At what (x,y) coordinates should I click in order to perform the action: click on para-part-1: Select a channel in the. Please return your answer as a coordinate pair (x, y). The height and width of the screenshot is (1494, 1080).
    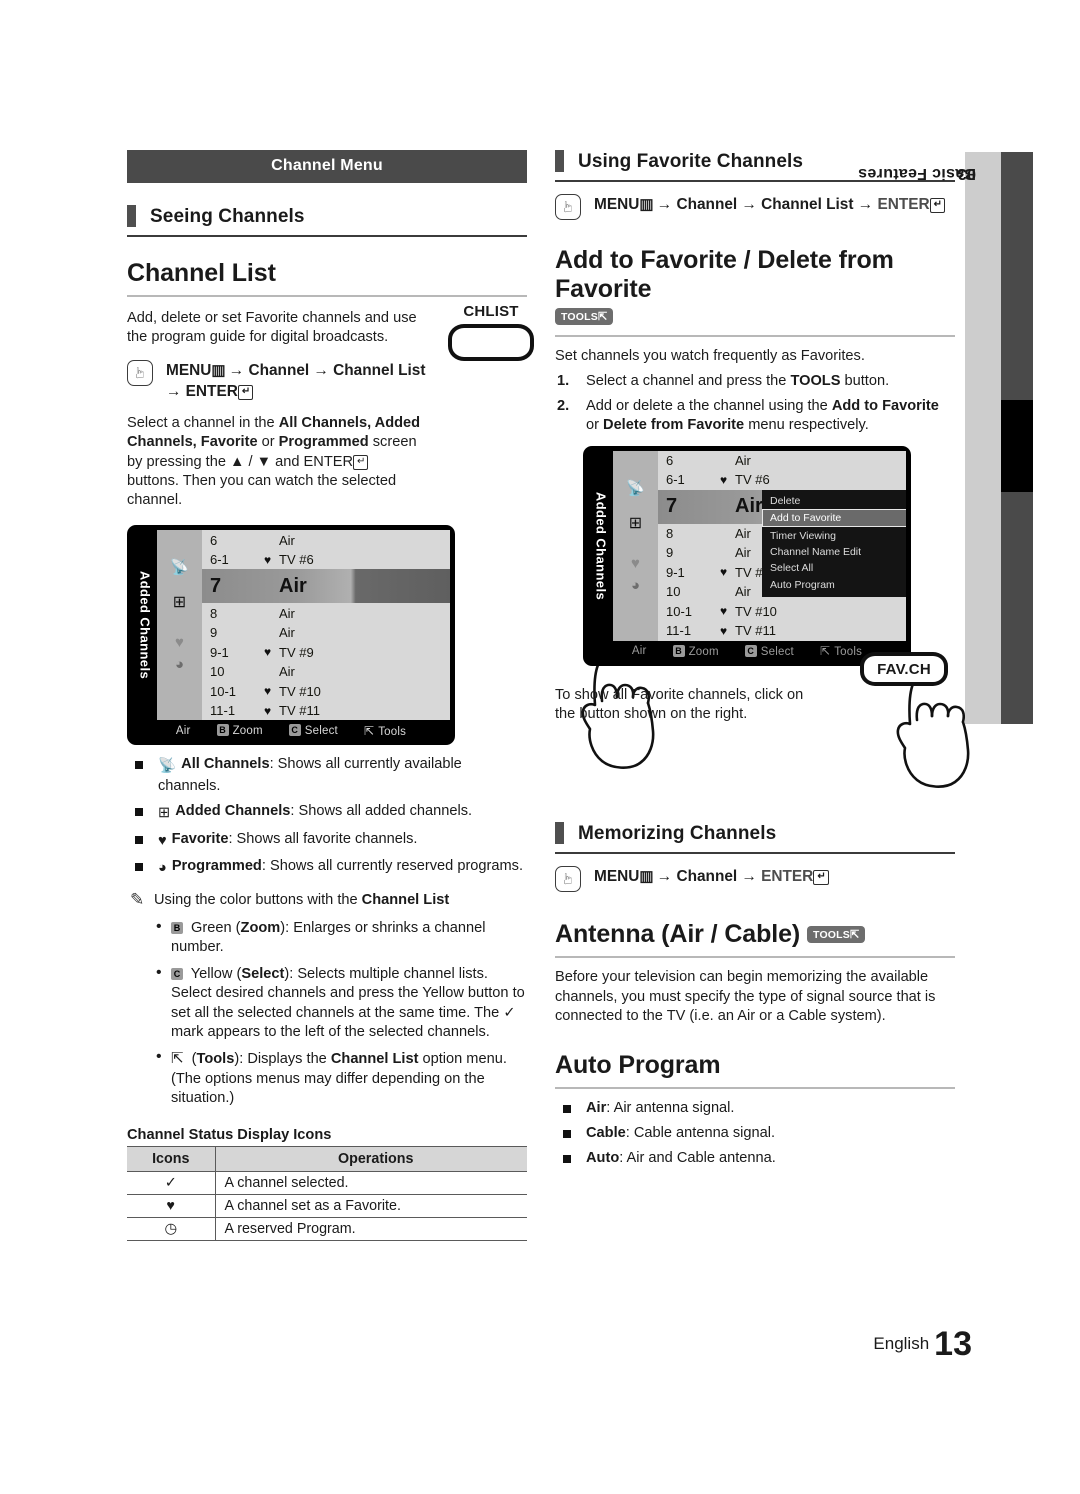
    Looking at the image, I should click on (203, 422).